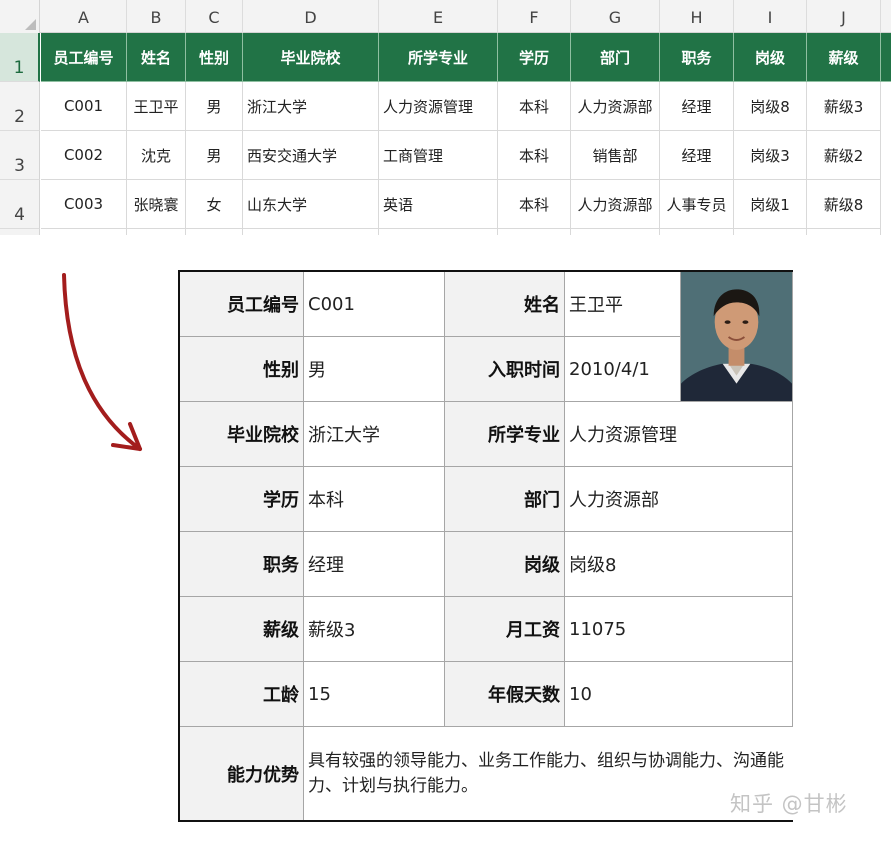  Describe the element at coordinates (214, 232) in the screenshot. I see `cell-c5` at that location.